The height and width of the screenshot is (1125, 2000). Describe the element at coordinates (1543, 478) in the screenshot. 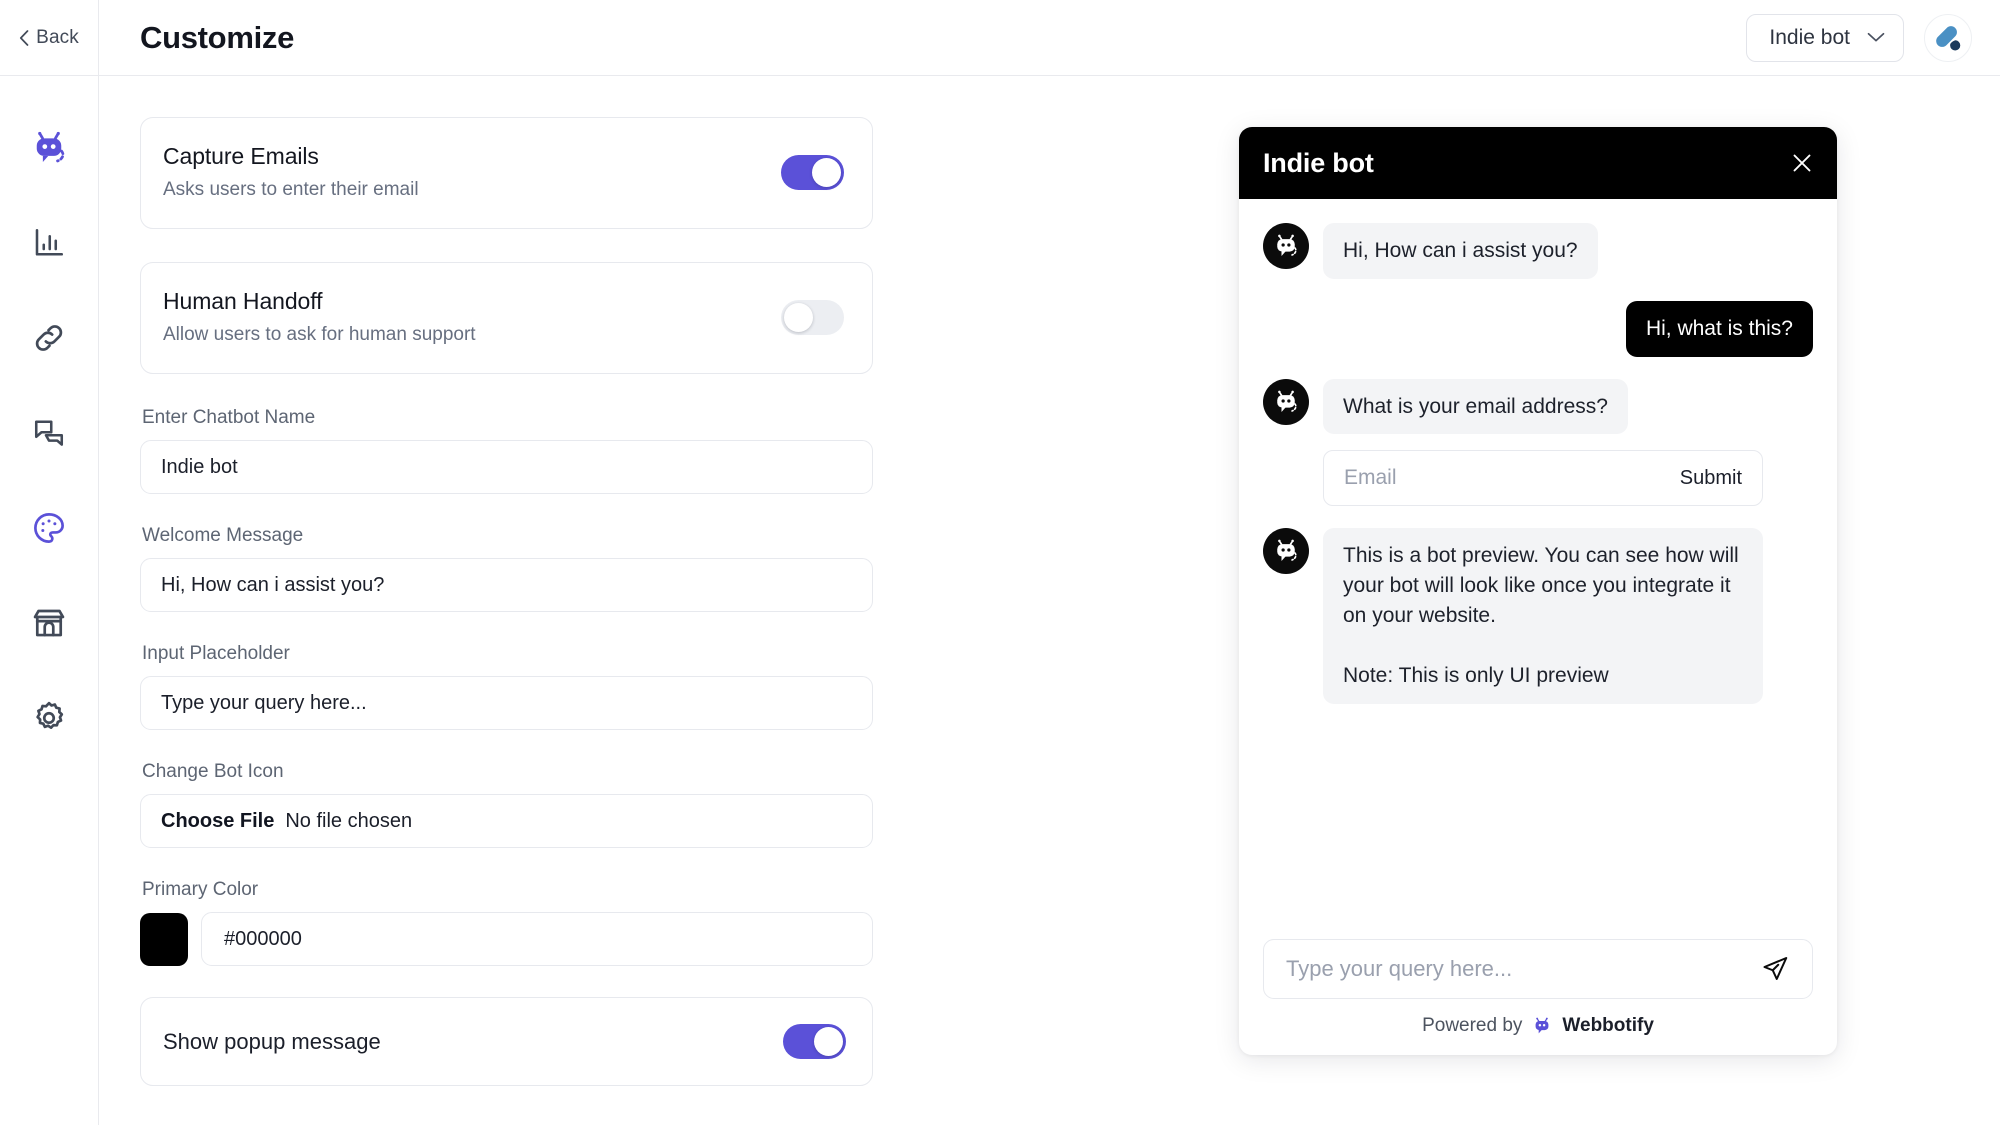

I see `email-capture-row: Email Submit` at that location.